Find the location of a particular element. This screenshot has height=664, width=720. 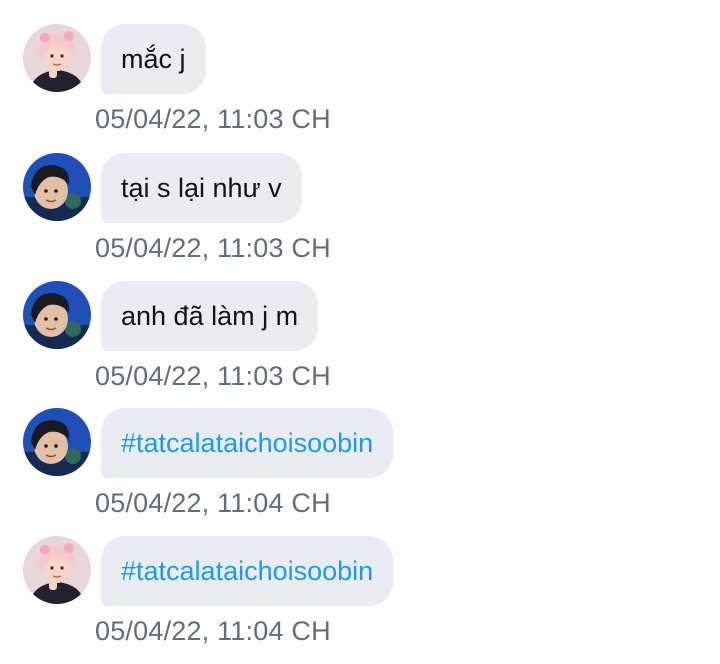

message-bubble: tại s lại như v is located at coordinates (201, 188).